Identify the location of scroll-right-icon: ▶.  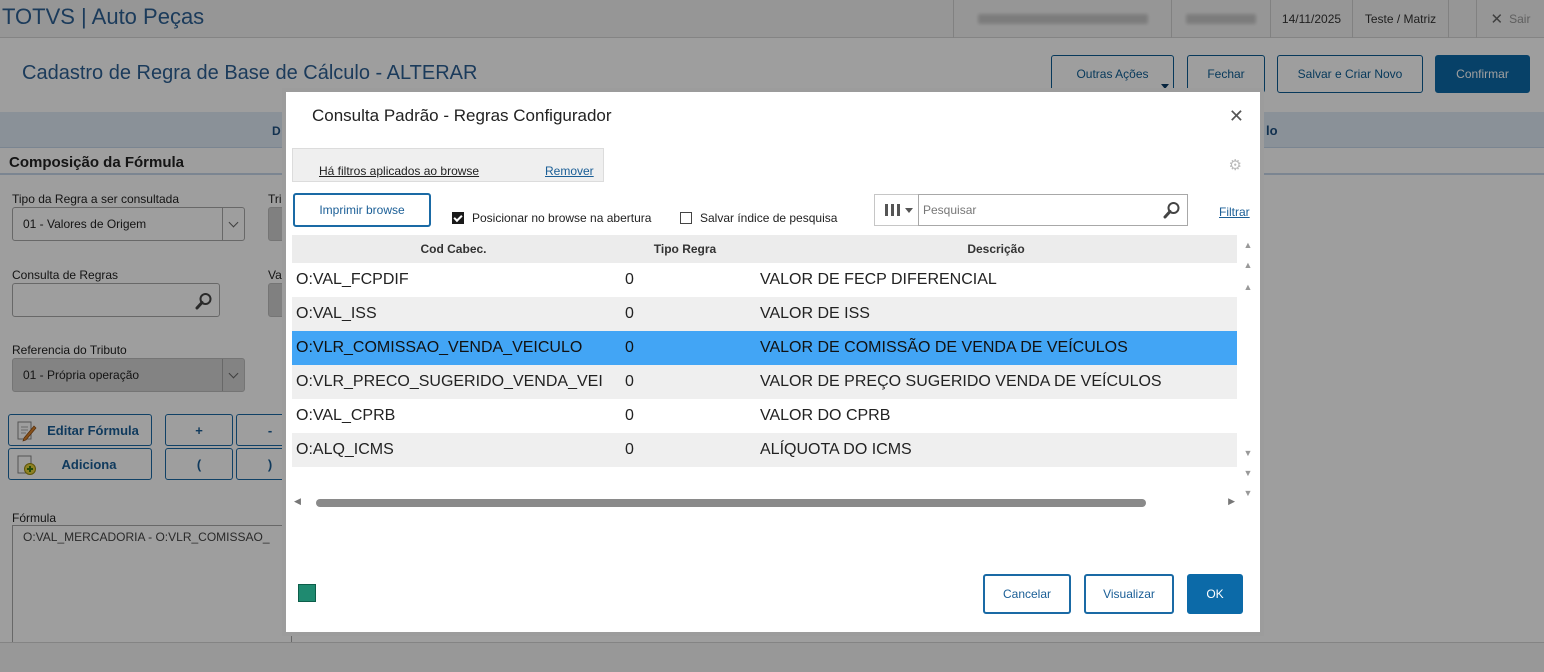
(1231, 501).